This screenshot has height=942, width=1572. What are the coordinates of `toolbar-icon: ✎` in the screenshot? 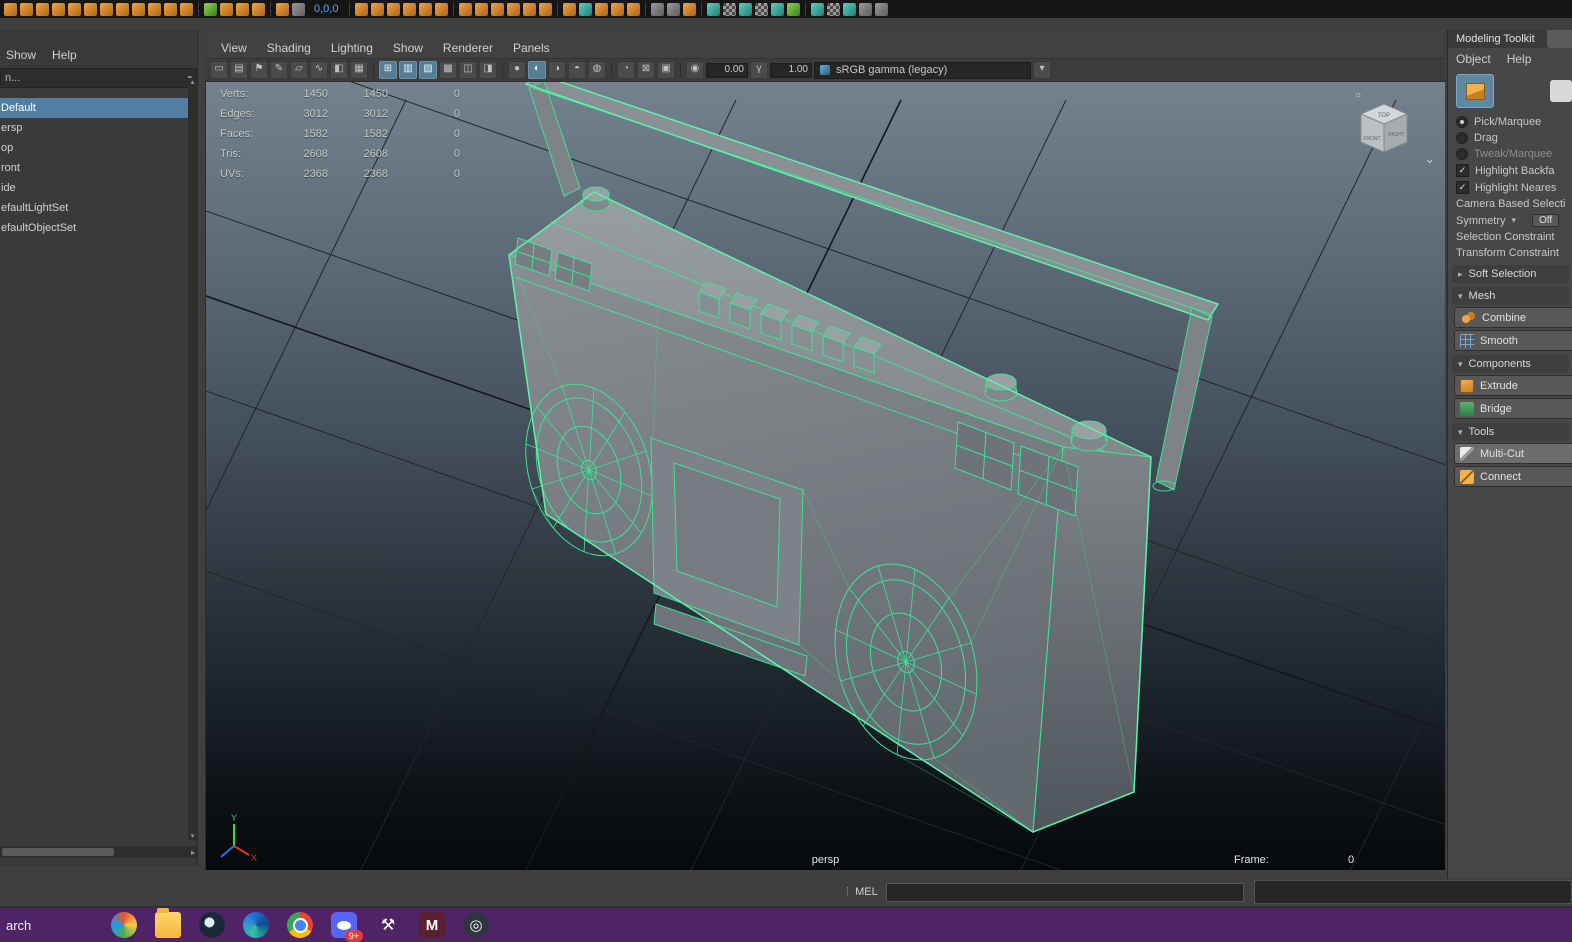 It's located at (279, 70).